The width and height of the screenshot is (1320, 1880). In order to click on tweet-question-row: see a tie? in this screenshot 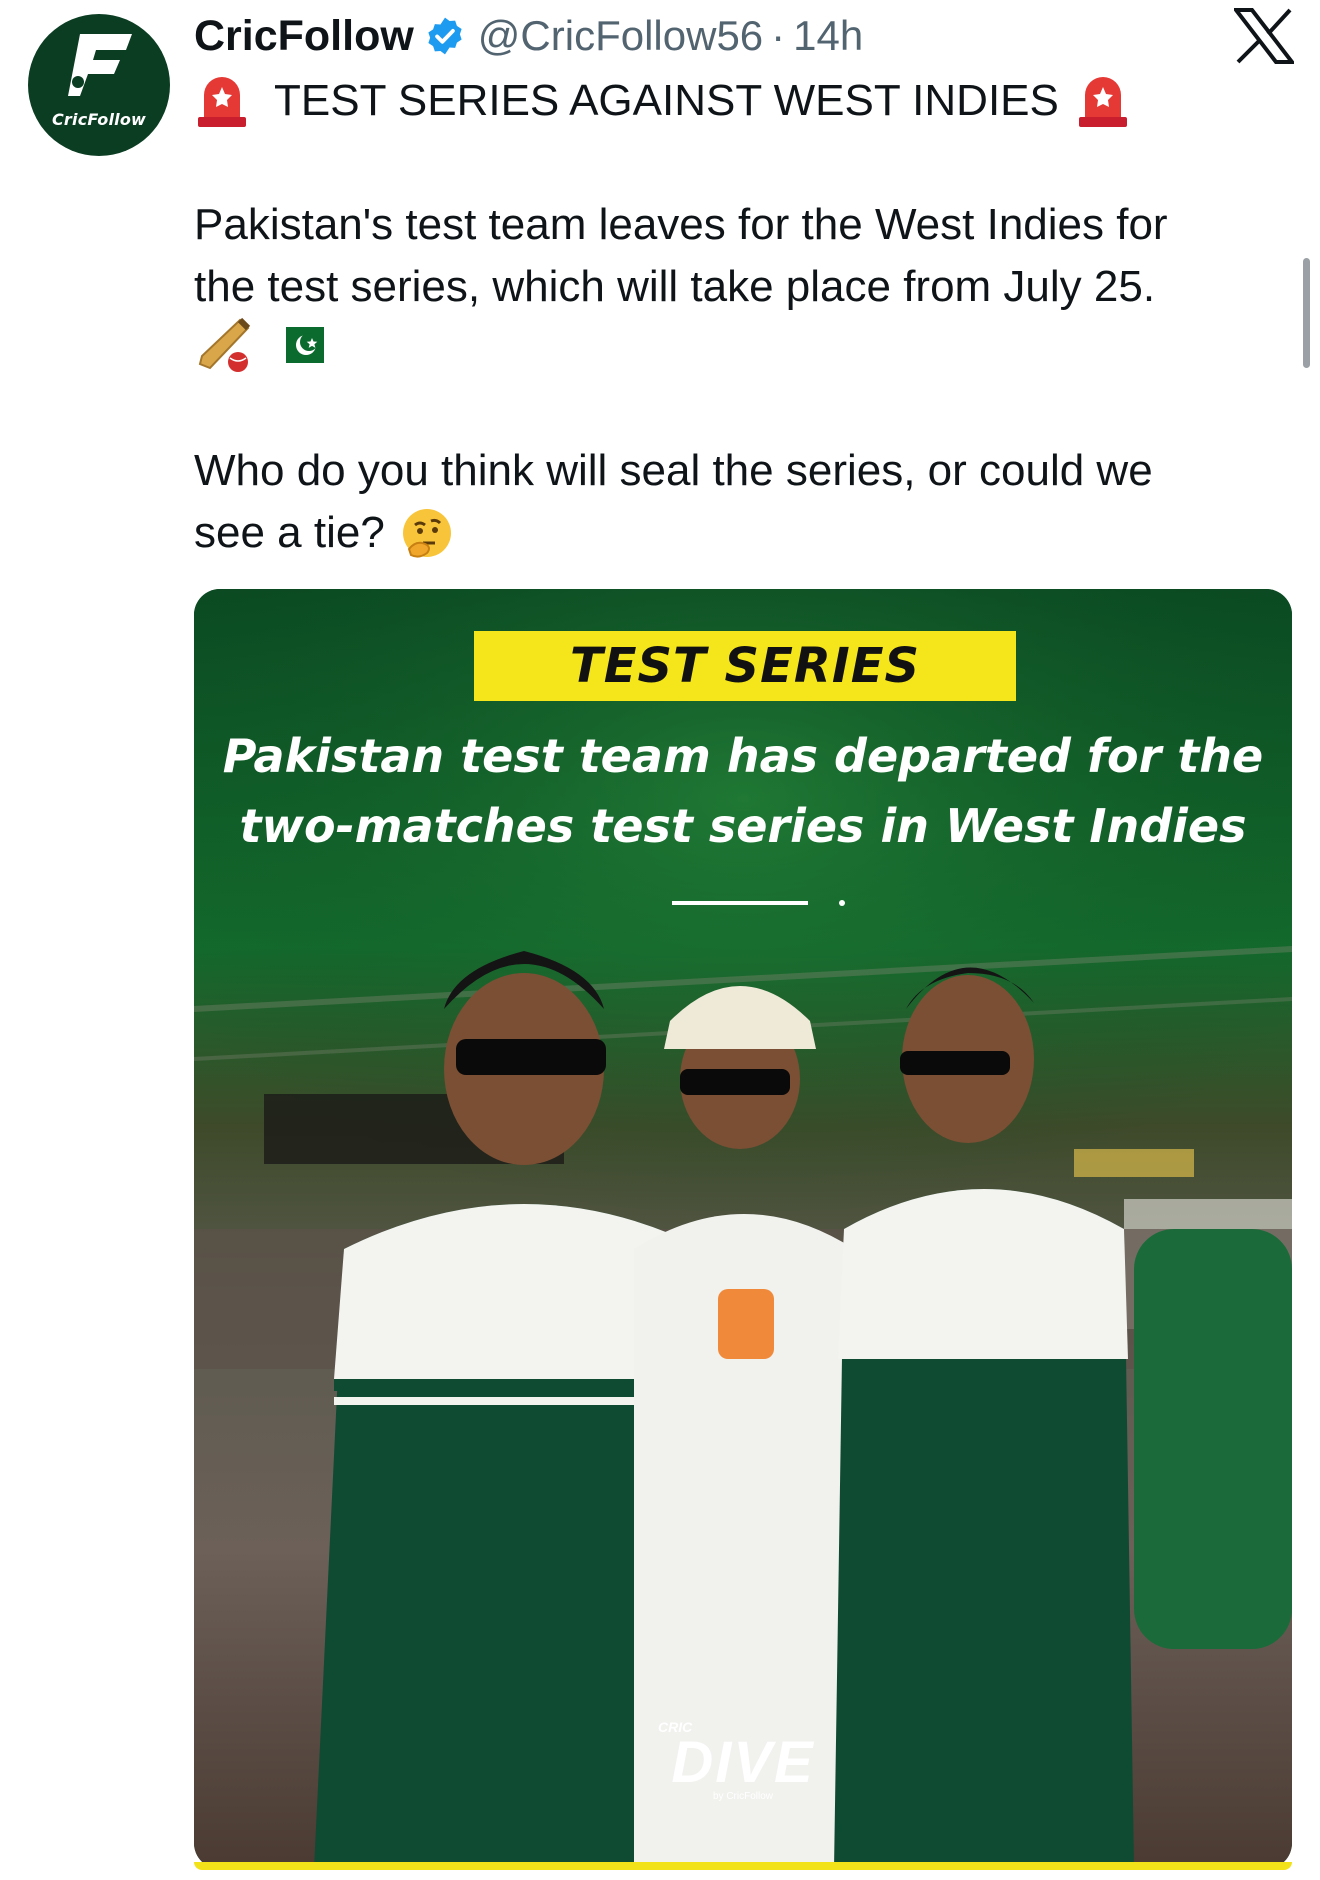, I will do `click(324, 533)`.